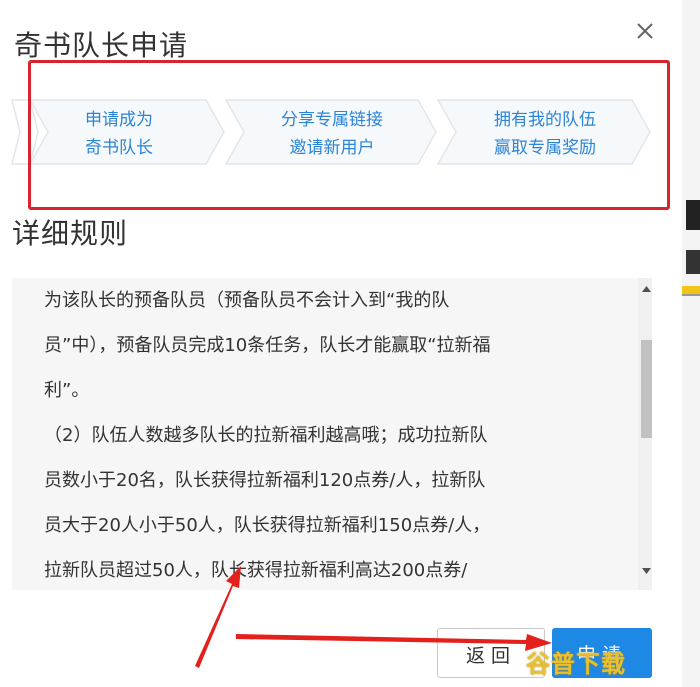 The width and height of the screenshot is (700, 687). Describe the element at coordinates (691, 295) in the screenshot. I see `background-divider` at that location.